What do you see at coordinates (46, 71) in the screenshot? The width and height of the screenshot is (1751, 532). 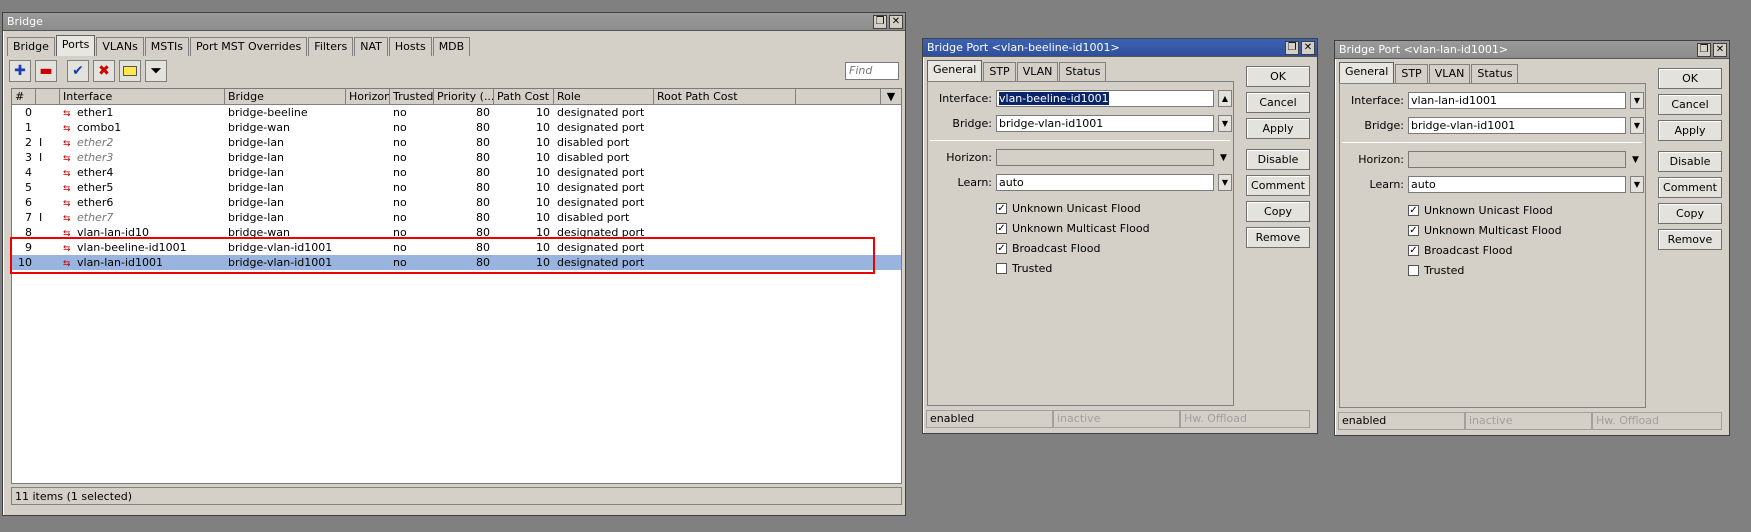 I see `remove-button: ▬` at bounding box center [46, 71].